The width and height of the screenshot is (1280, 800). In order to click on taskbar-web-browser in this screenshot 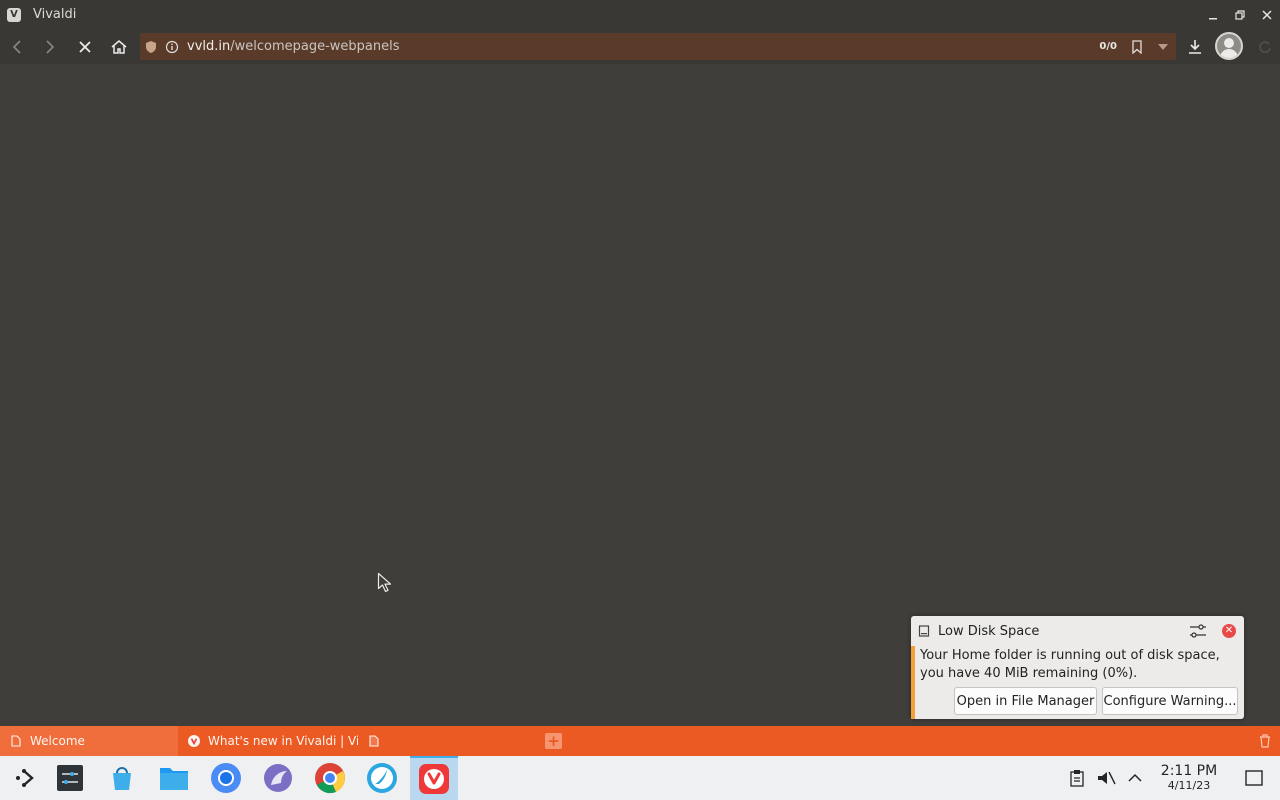, I will do `click(278, 778)`.